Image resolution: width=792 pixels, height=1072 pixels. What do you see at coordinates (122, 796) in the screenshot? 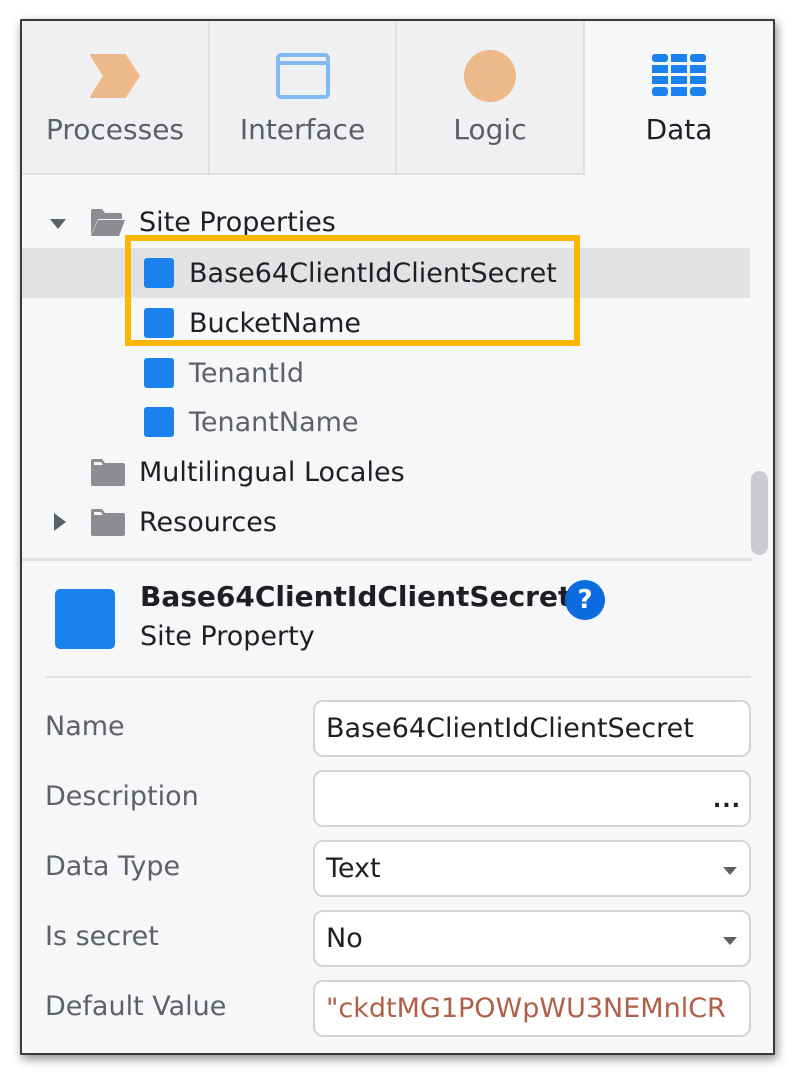
I see `description-label: Description` at bounding box center [122, 796].